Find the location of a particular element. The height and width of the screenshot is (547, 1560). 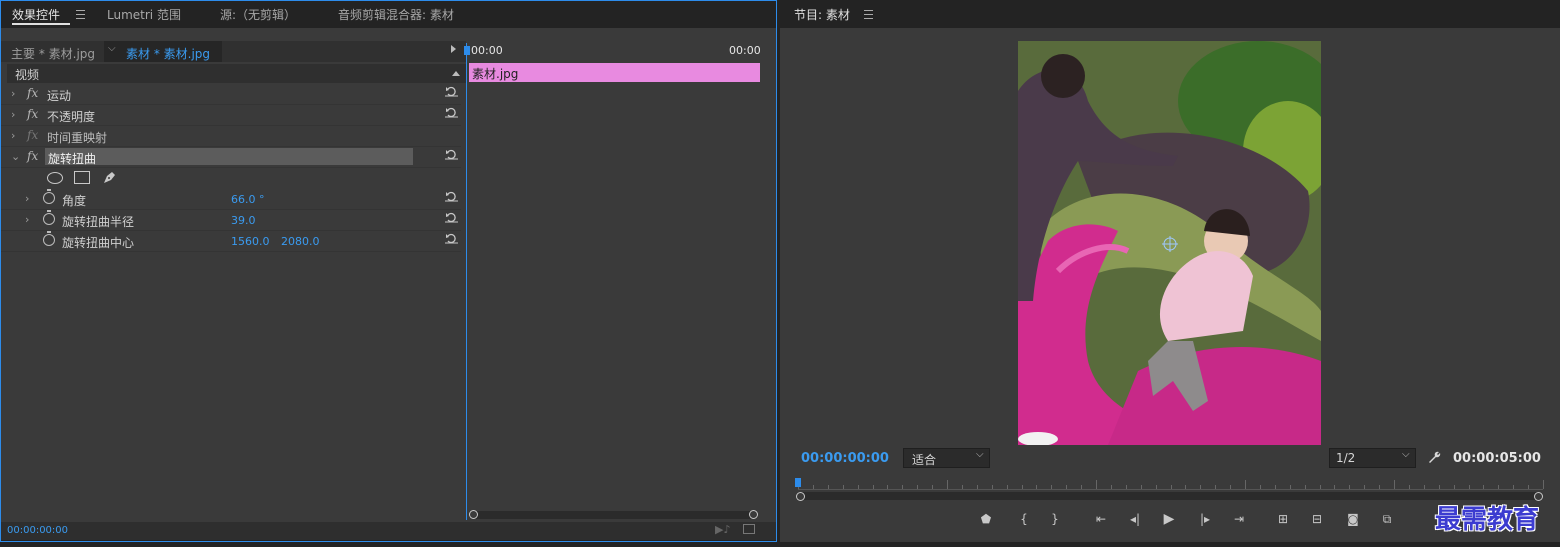

program-video-frame is located at coordinates (1169, 243).